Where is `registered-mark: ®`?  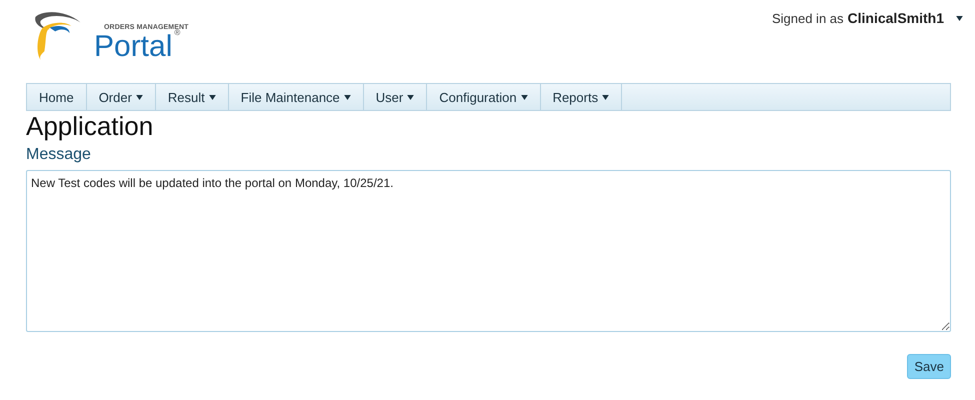
registered-mark: ® is located at coordinates (177, 32).